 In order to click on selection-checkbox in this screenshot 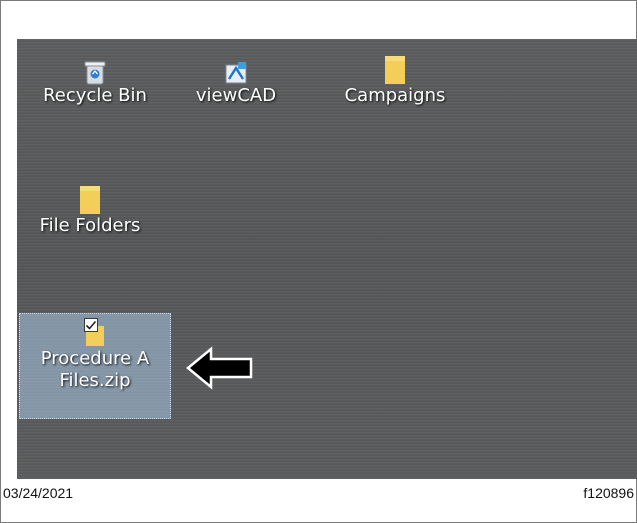, I will do `click(91, 325)`.